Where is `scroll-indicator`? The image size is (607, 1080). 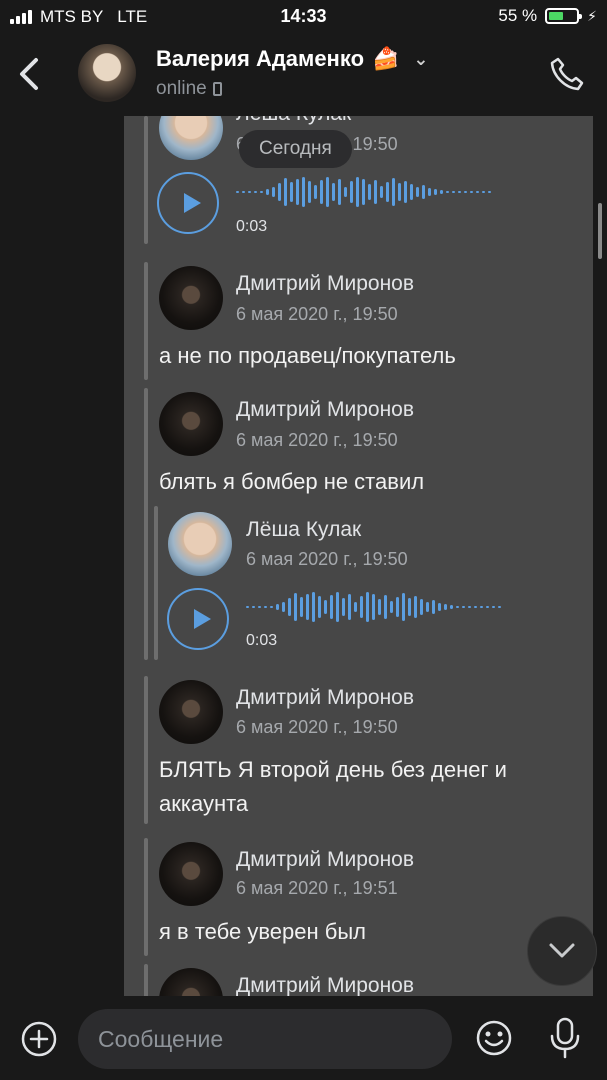 scroll-indicator is located at coordinates (600, 231).